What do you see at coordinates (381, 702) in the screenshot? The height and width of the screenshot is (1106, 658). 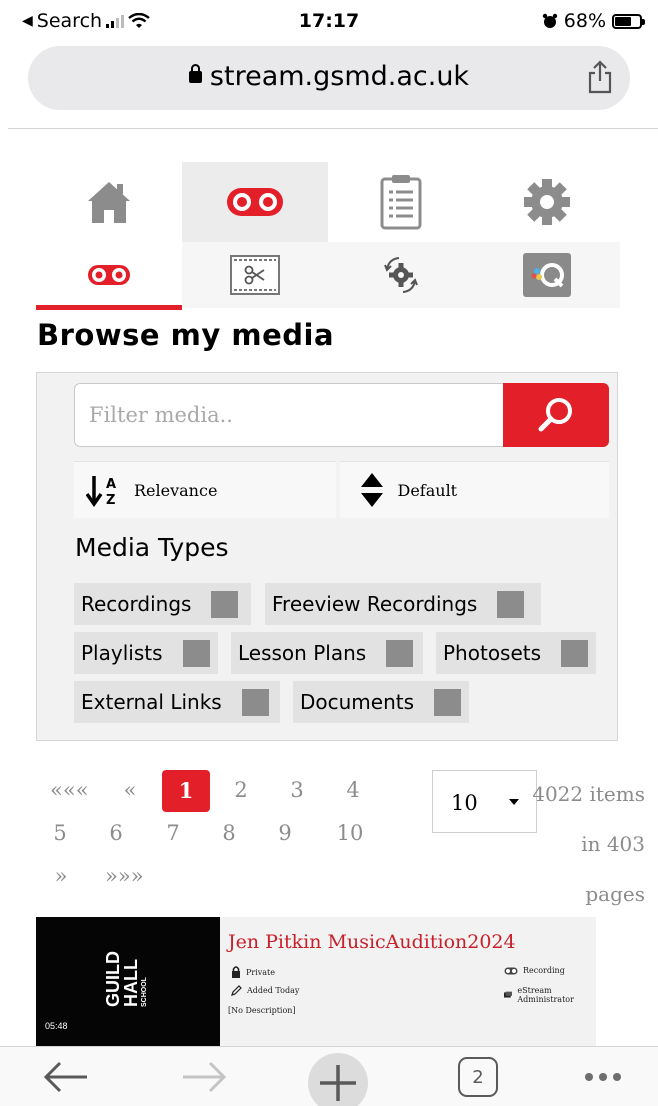 I see `media-type-documents: Documents` at bounding box center [381, 702].